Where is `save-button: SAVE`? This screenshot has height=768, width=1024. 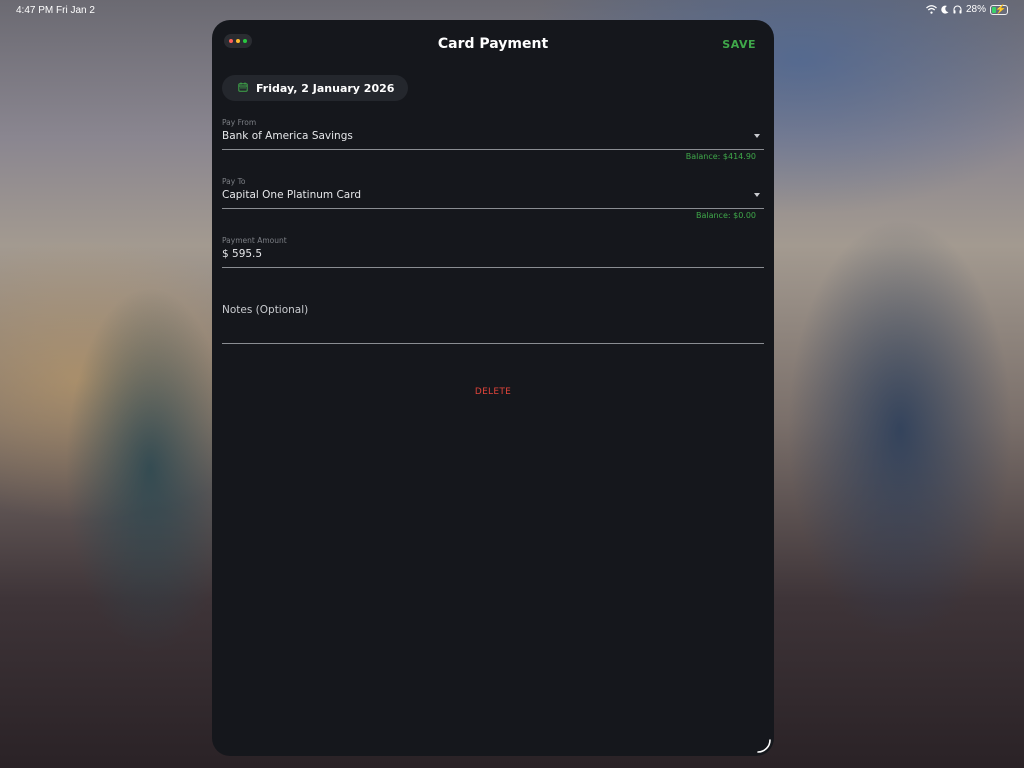 save-button: SAVE is located at coordinates (739, 44).